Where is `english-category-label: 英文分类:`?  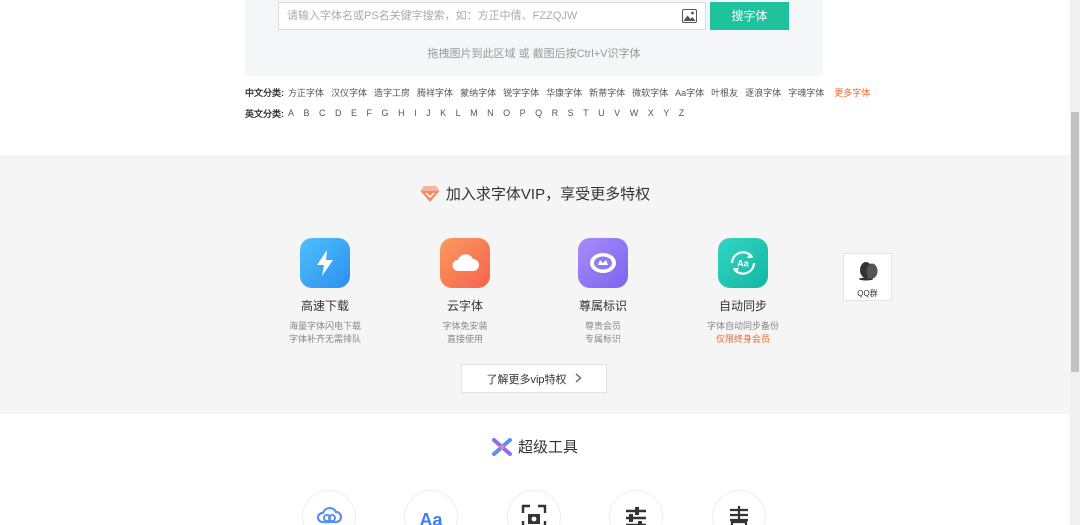
english-category-label: 英文分类: is located at coordinates (264, 113).